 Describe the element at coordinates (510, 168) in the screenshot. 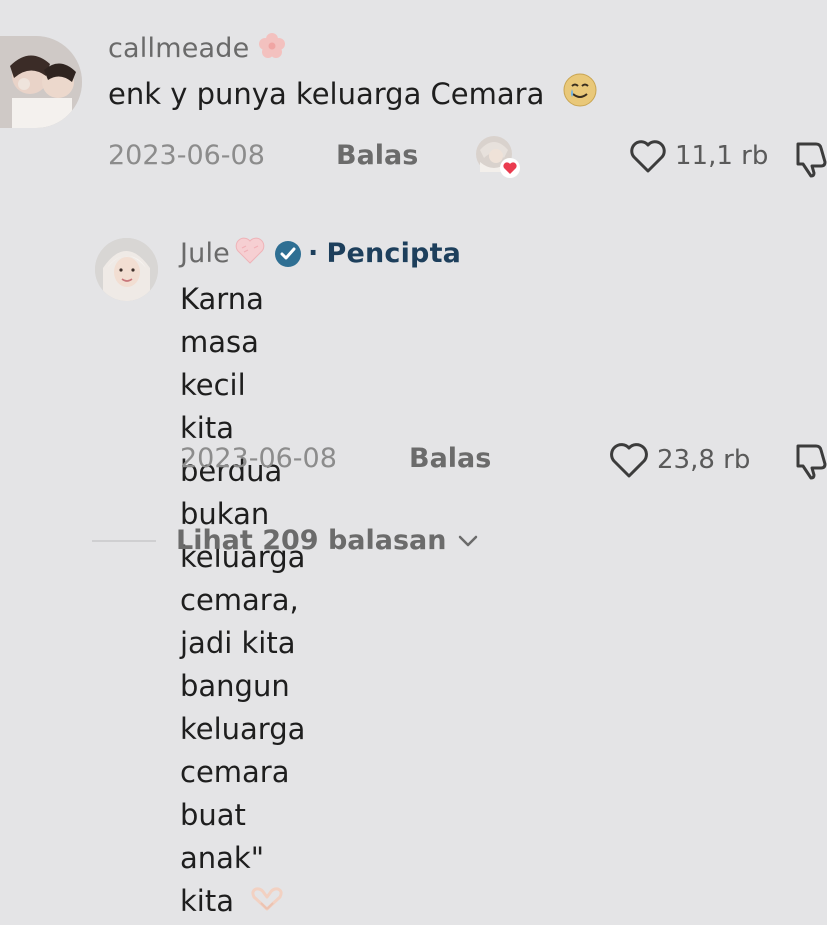

I see `heart-badge-icon` at that location.